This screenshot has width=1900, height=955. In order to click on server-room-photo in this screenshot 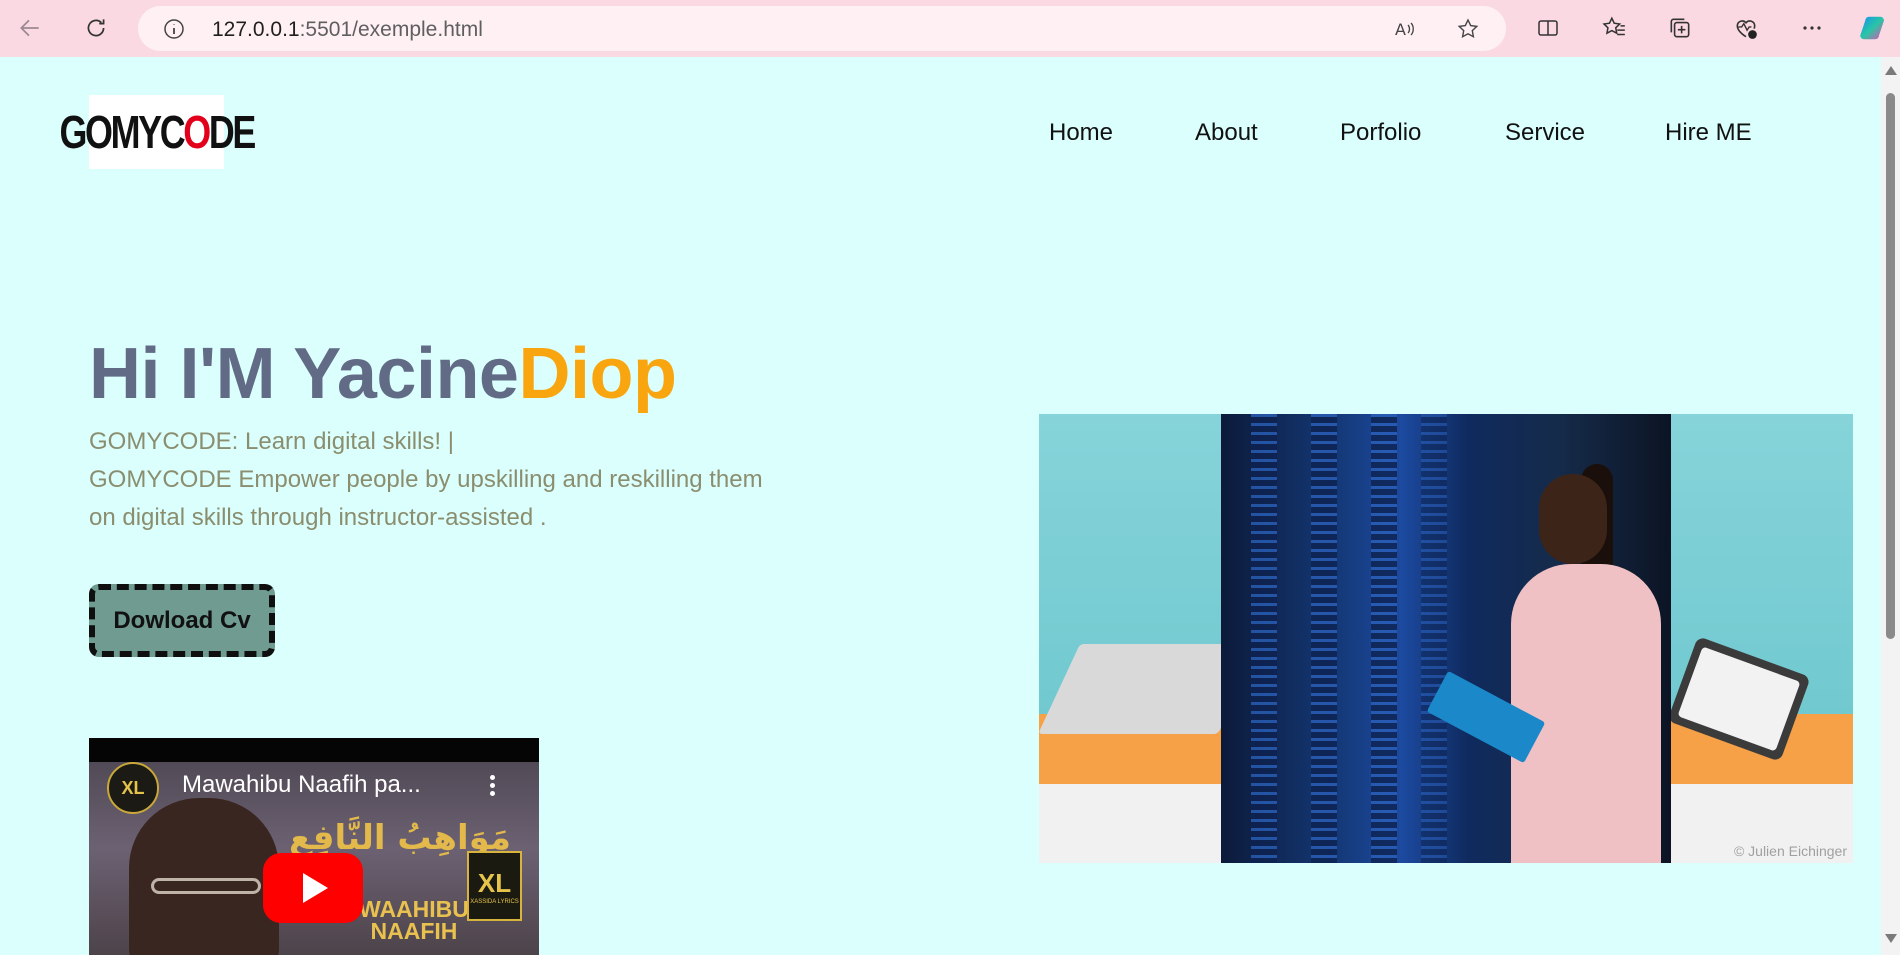, I will do `click(1446, 638)`.